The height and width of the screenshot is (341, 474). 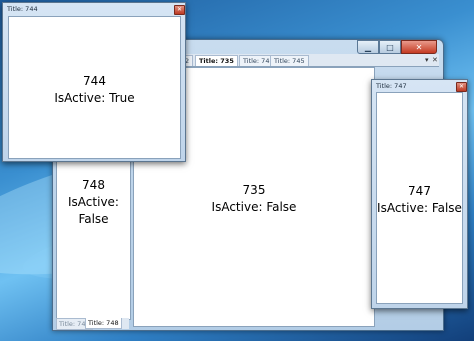 What do you see at coordinates (289, 60) in the screenshot?
I see `tab-title-745: Title: 745` at bounding box center [289, 60].